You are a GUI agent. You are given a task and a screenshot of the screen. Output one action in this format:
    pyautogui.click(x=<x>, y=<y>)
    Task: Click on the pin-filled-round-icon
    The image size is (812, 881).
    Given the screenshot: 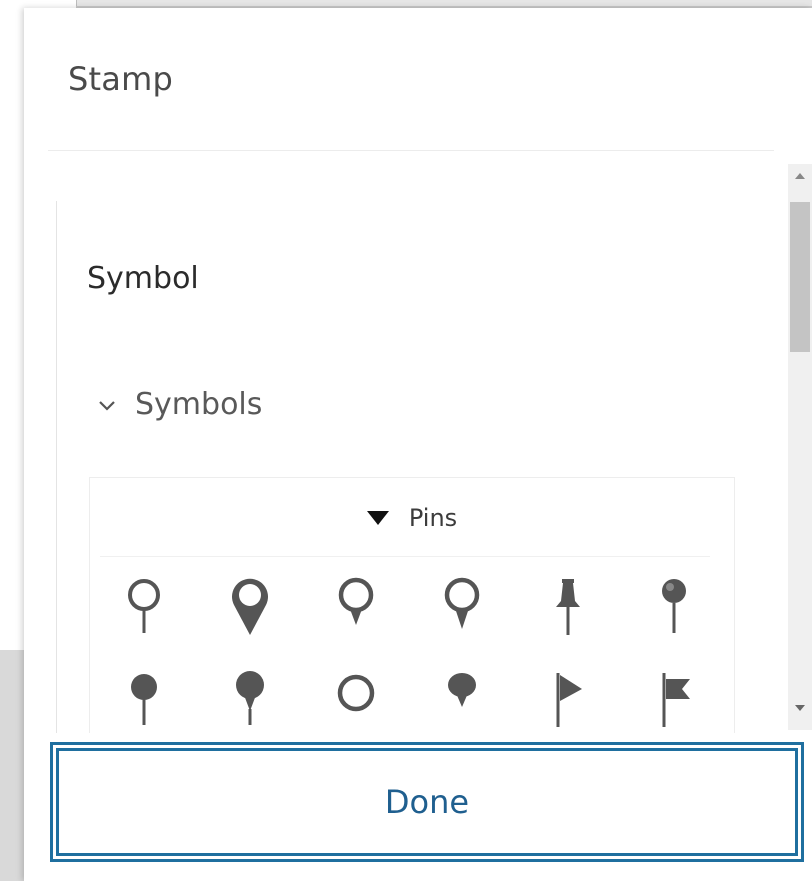 What is the action you would take?
    pyautogui.click(x=144, y=699)
    